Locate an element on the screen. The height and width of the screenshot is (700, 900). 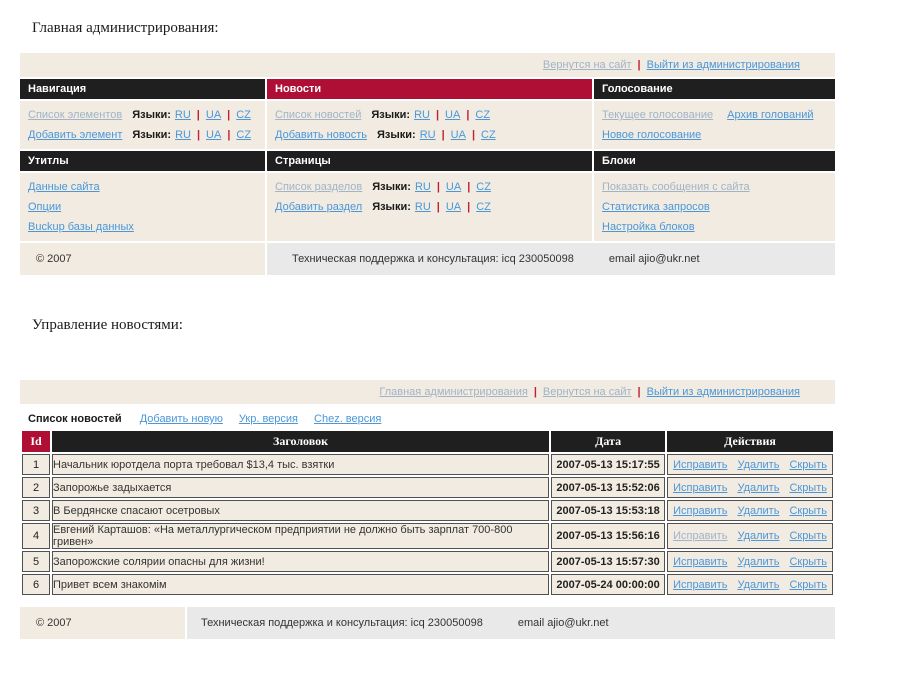
cell-date: 2007-05-13 15:53:18 is located at coordinates (608, 510).